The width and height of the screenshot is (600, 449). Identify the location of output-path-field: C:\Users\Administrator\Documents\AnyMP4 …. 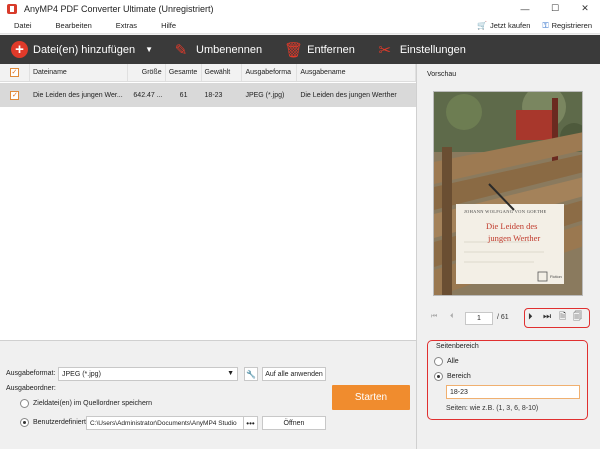
(165, 423).